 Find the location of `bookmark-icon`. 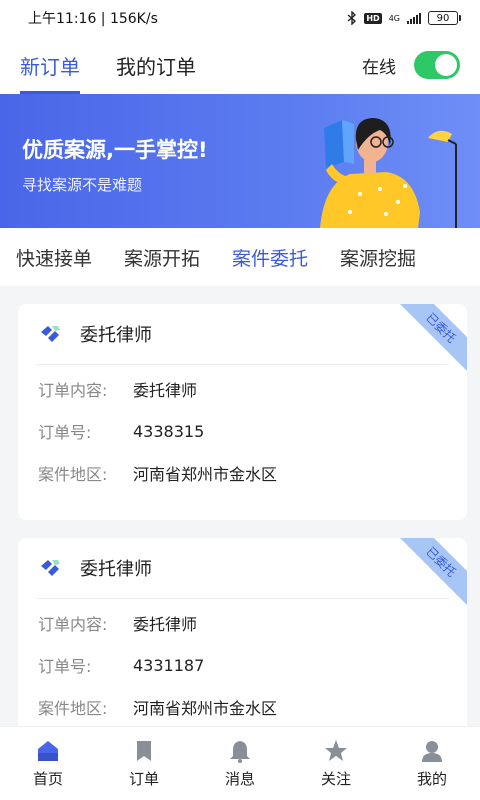

bookmark-icon is located at coordinates (144, 751).